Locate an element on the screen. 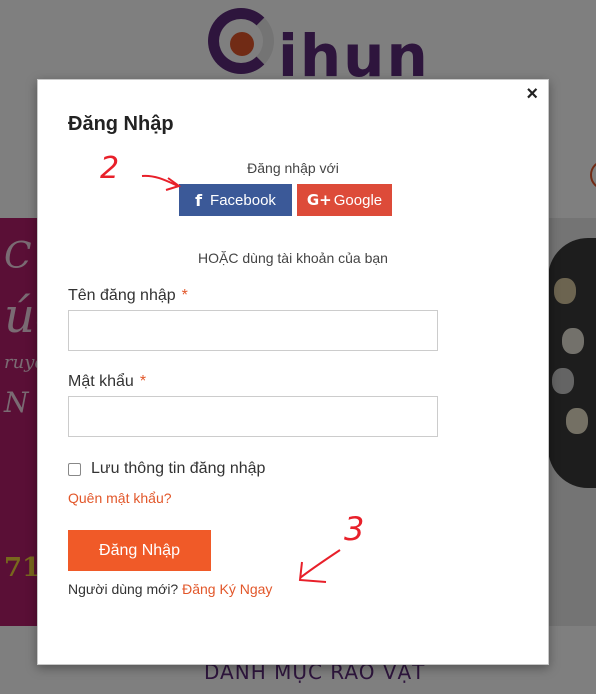 This screenshot has height=694, width=596. google-login-button: G+ Google is located at coordinates (344, 200).